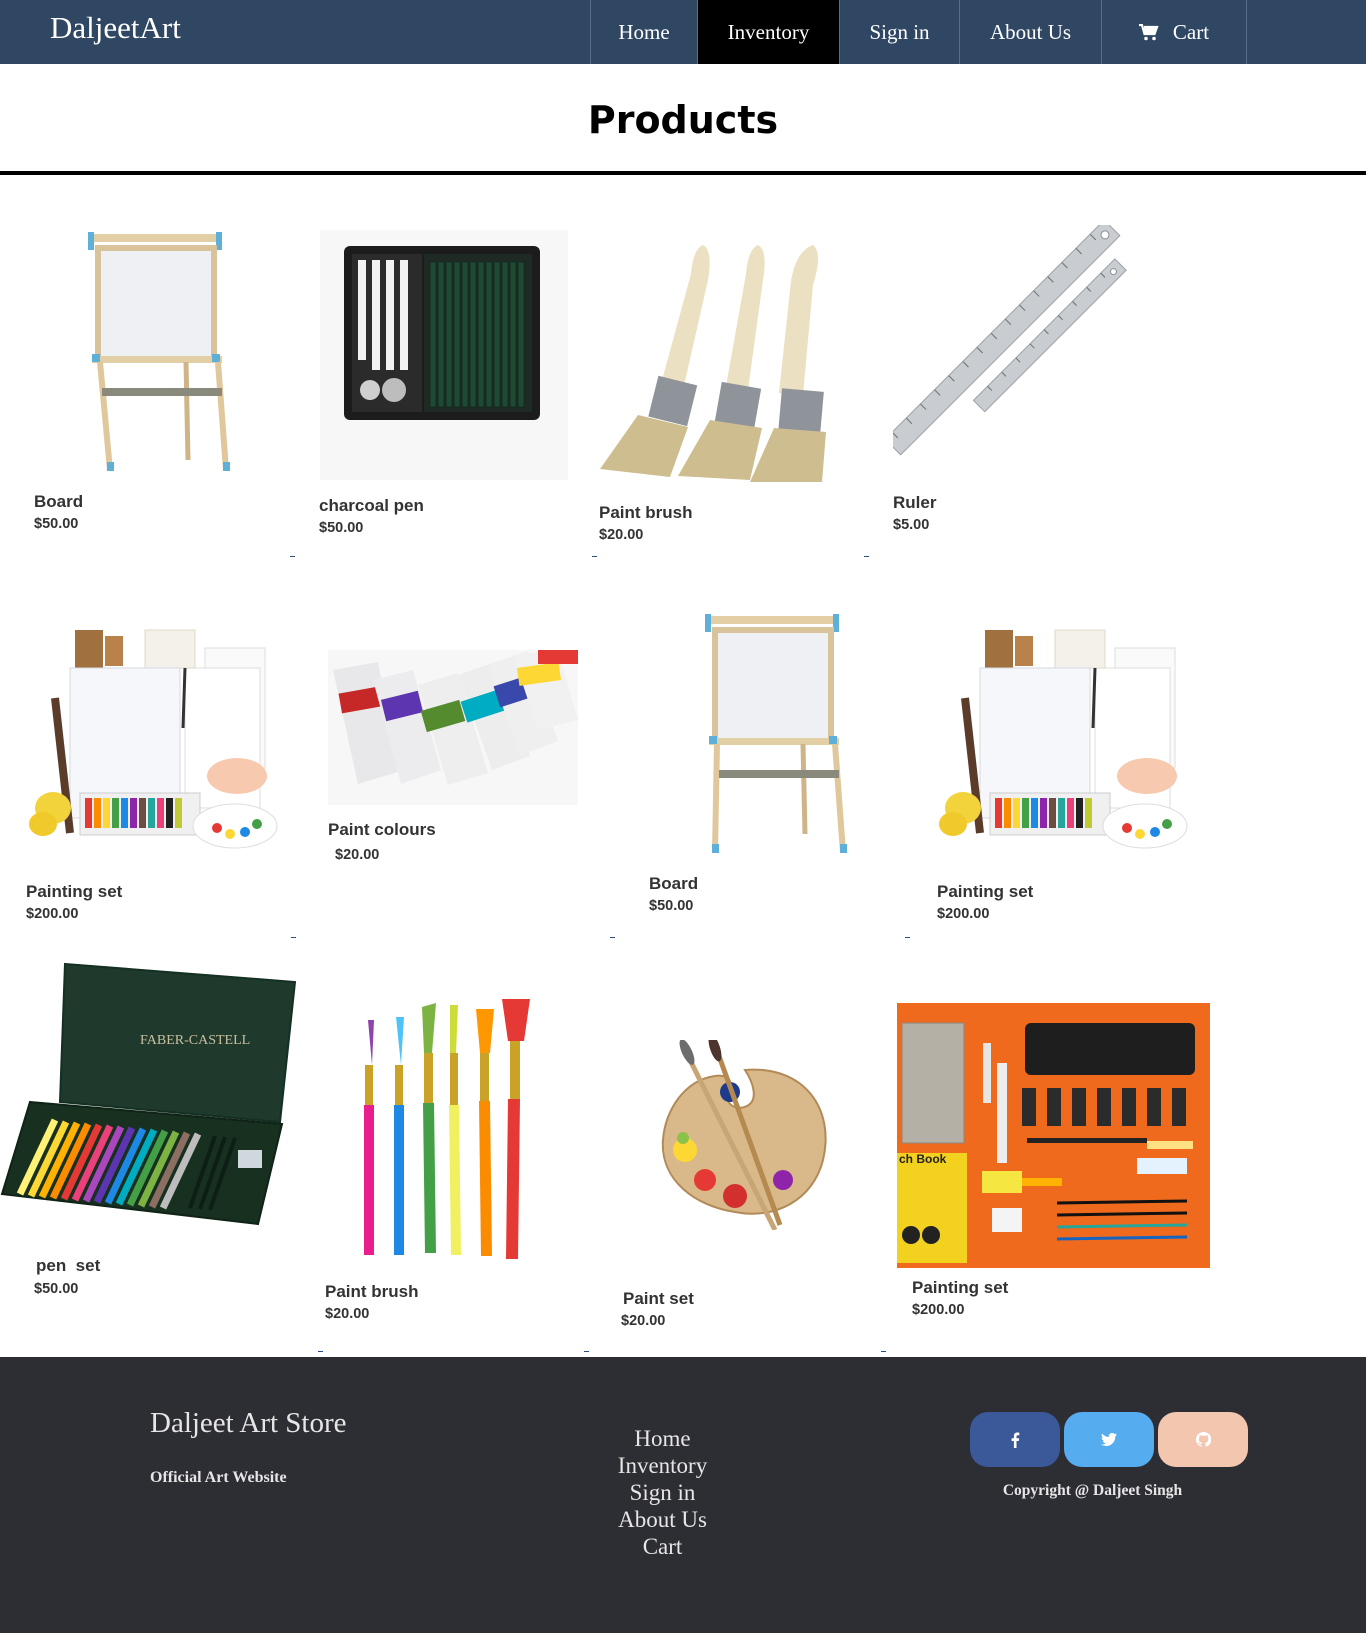  I want to click on facebook-button, so click(1015, 1439).